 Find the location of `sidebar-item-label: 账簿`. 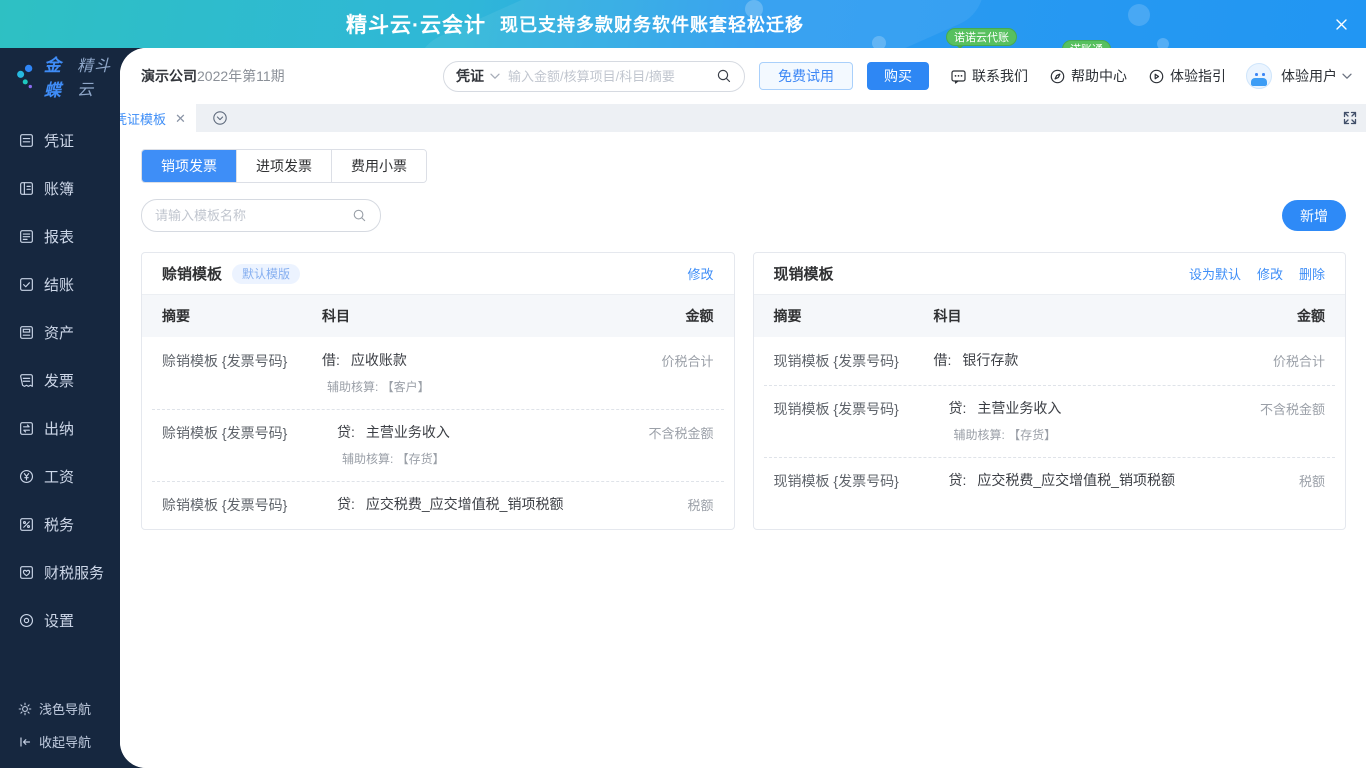

sidebar-item-label: 账簿 is located at coordinates (59, 189).